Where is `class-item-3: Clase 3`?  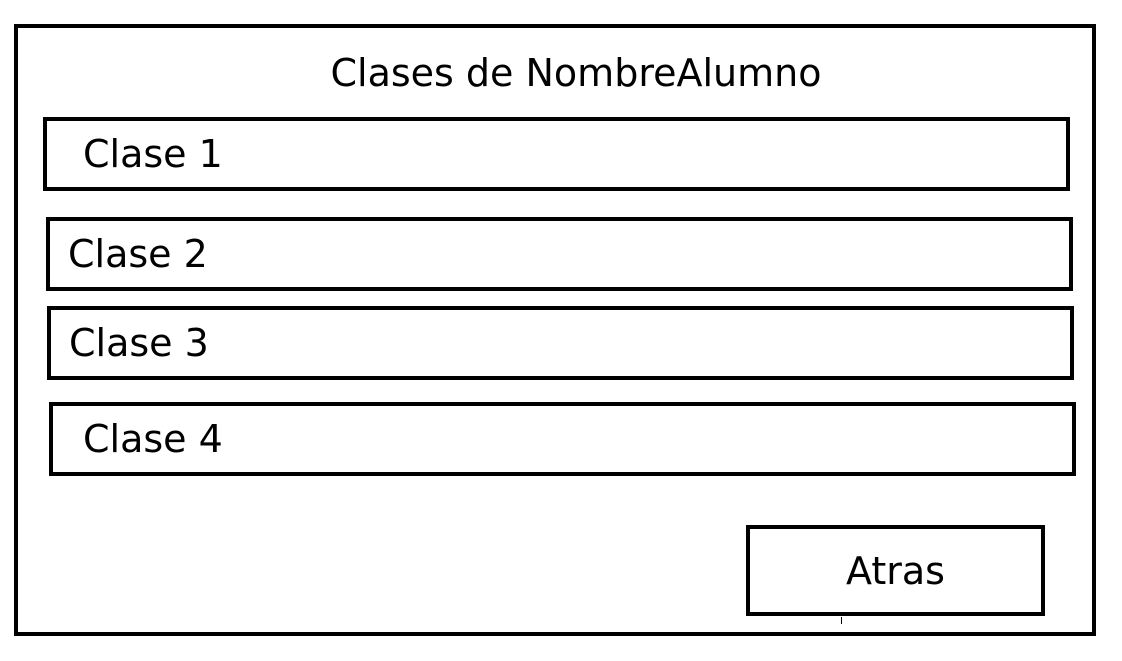
class-item-3: Clase 3 is located at coordinates (560, 343).